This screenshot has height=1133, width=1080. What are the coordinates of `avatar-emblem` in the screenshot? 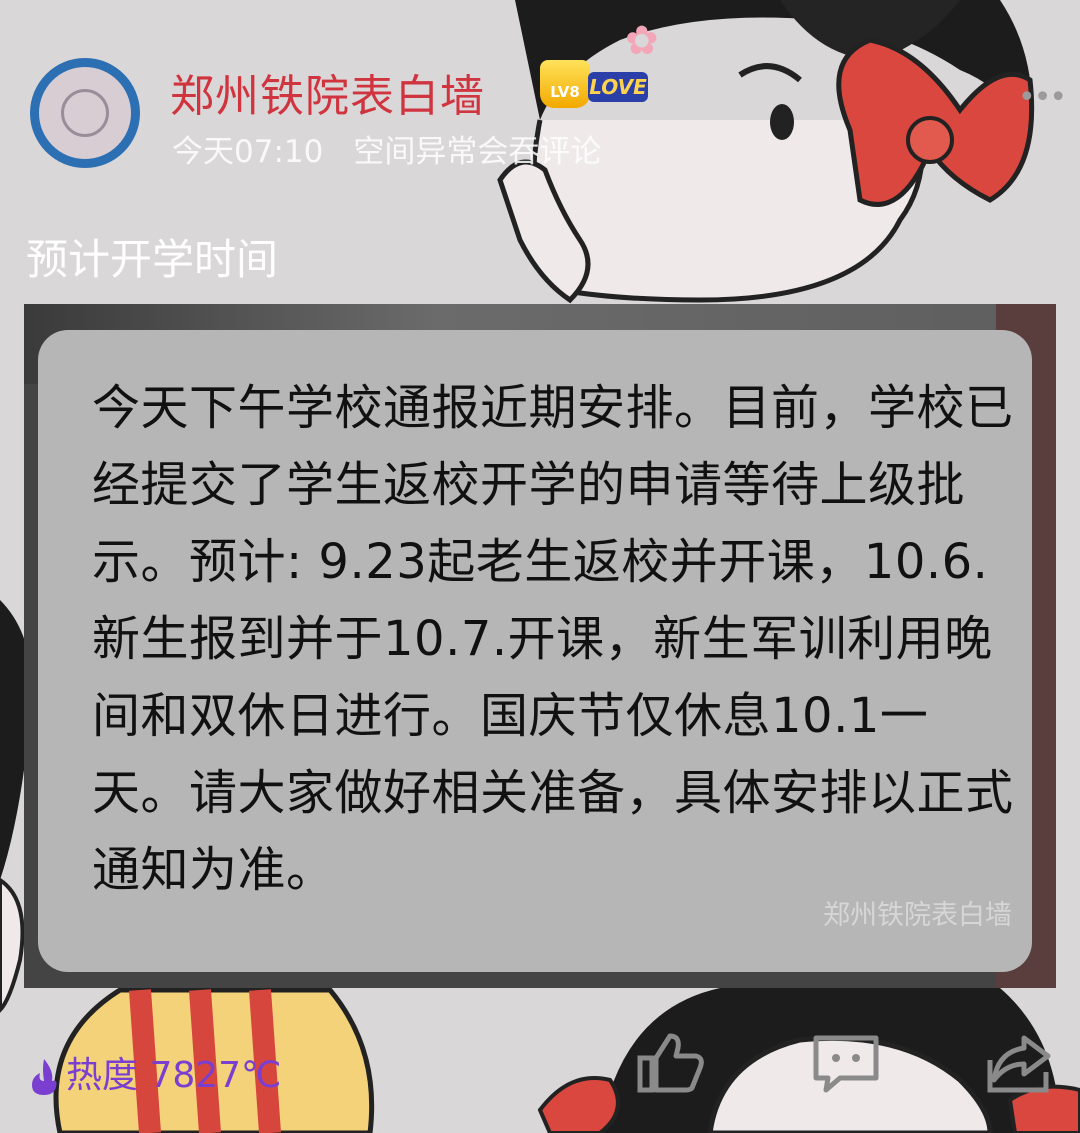 It's located at (85, 113).